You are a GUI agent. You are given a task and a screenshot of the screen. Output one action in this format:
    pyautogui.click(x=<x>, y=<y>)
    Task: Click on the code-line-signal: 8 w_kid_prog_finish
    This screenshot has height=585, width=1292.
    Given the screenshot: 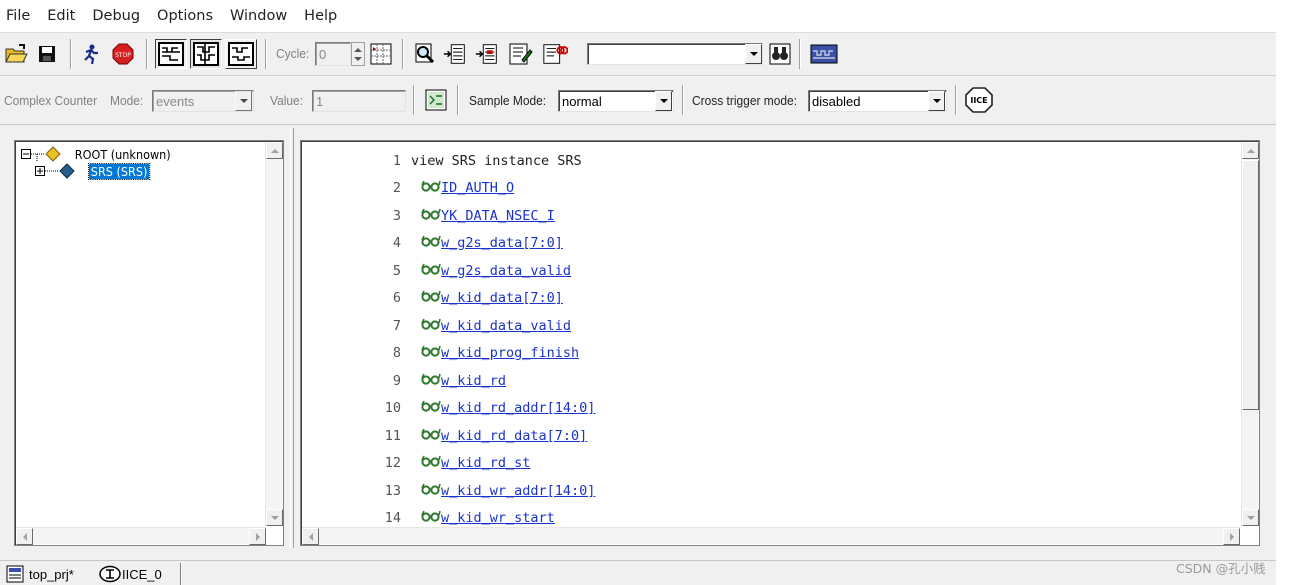 What is the action you would take?
    pyautogui.click(x=470, y=353)
    